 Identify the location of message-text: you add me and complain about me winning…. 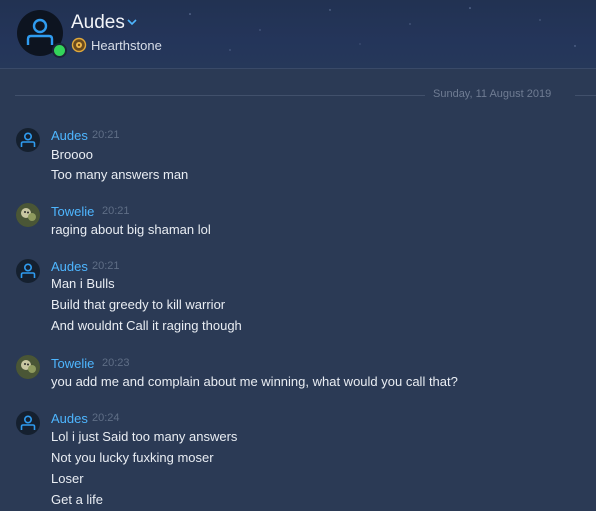
(254, 381).